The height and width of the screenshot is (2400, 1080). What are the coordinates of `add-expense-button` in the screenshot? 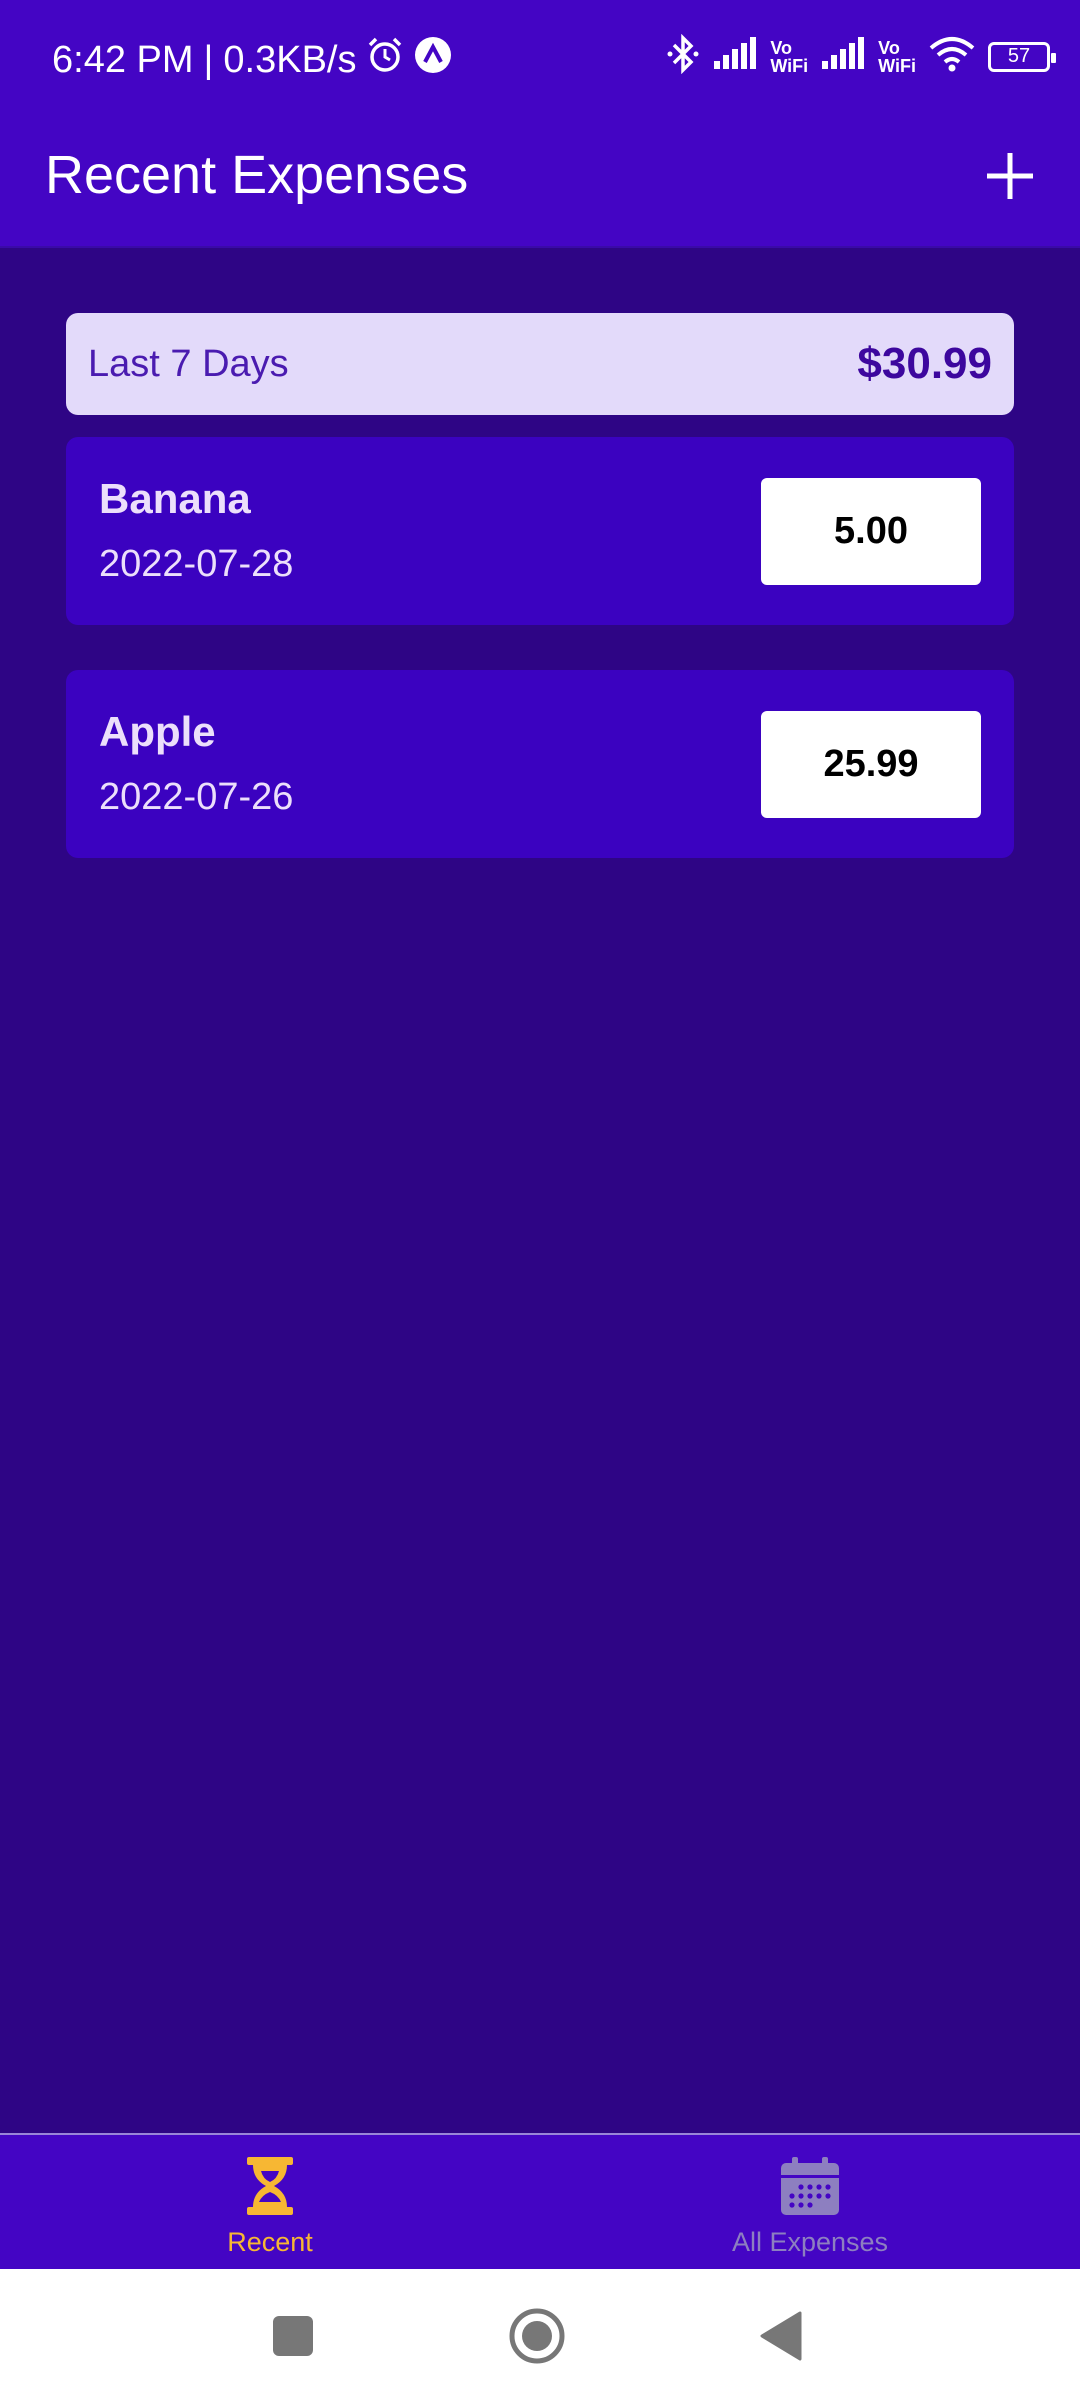 It's located at (1010, 176).